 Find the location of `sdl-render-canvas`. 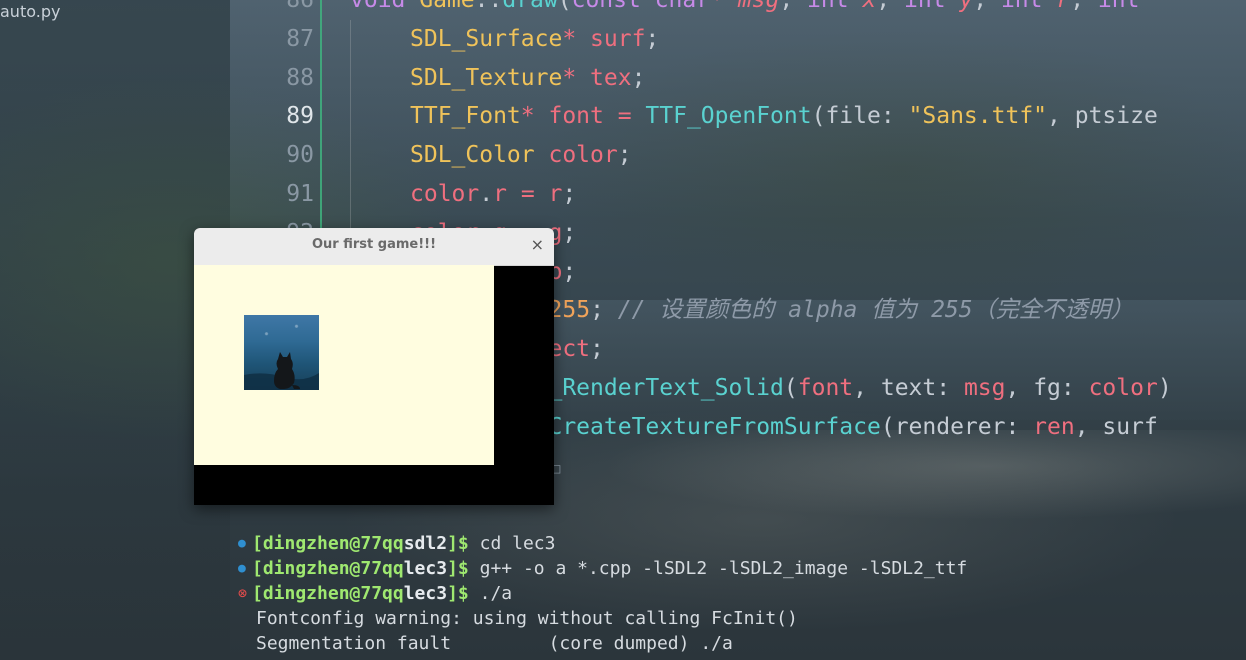

sdl-render-canvas is located at coordinates (344, 365).